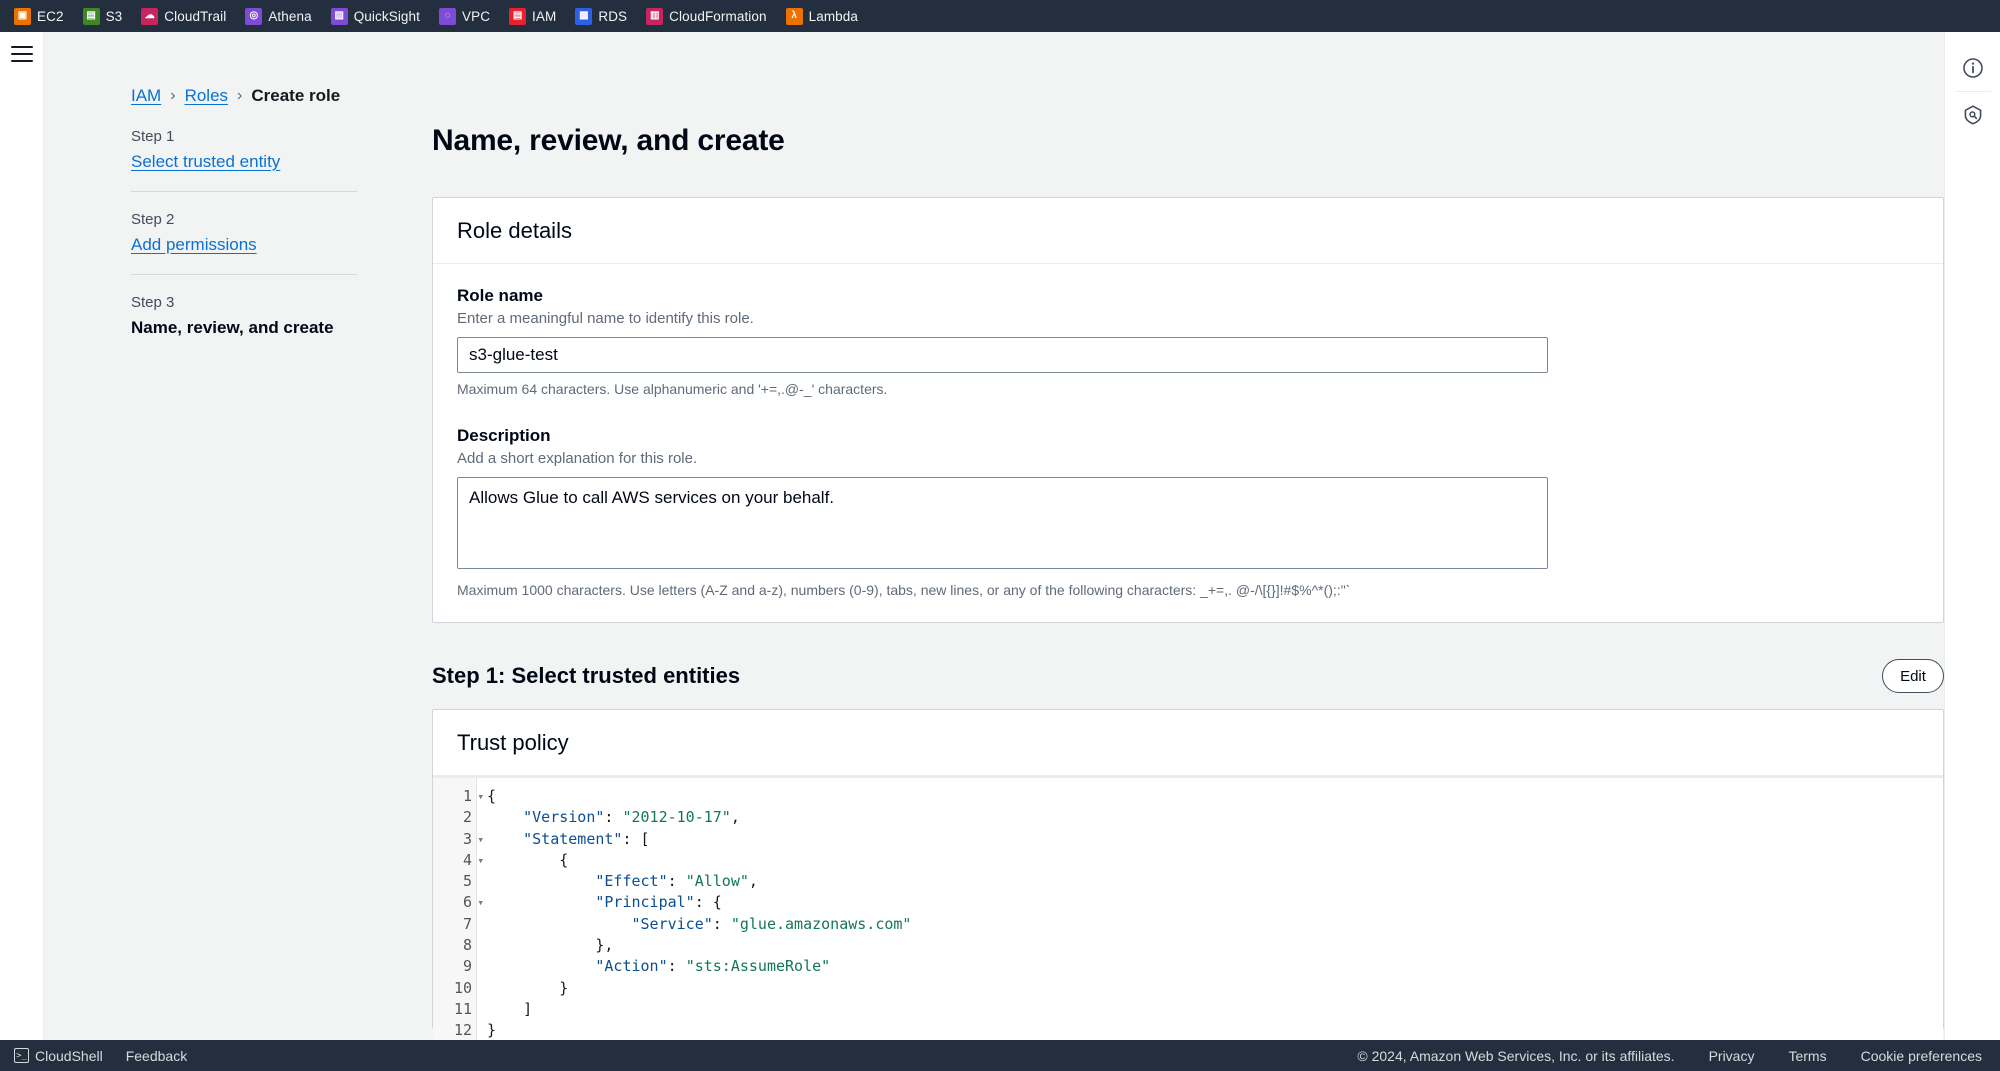 The image size is (2000, 1071). Describe the element at coordinates (244, 245) in the screenshot. I see `step-link: Add permissions` at that location.